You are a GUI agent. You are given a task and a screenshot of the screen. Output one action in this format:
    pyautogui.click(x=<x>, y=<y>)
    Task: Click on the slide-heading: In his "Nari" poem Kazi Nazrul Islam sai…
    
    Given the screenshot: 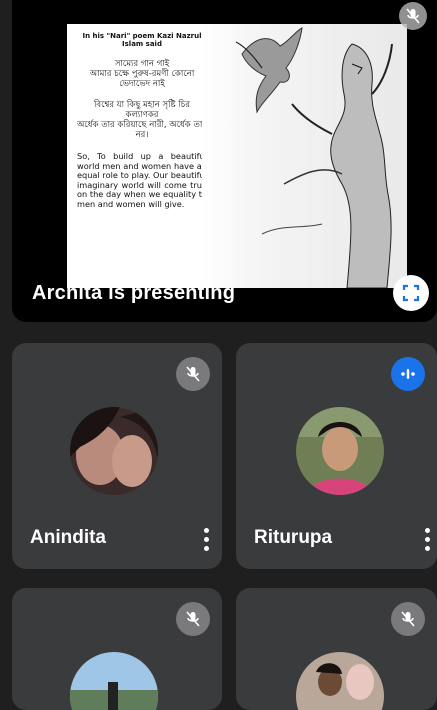 What is the action you would take?
    pyautogui.click(x=142, y=40)
    